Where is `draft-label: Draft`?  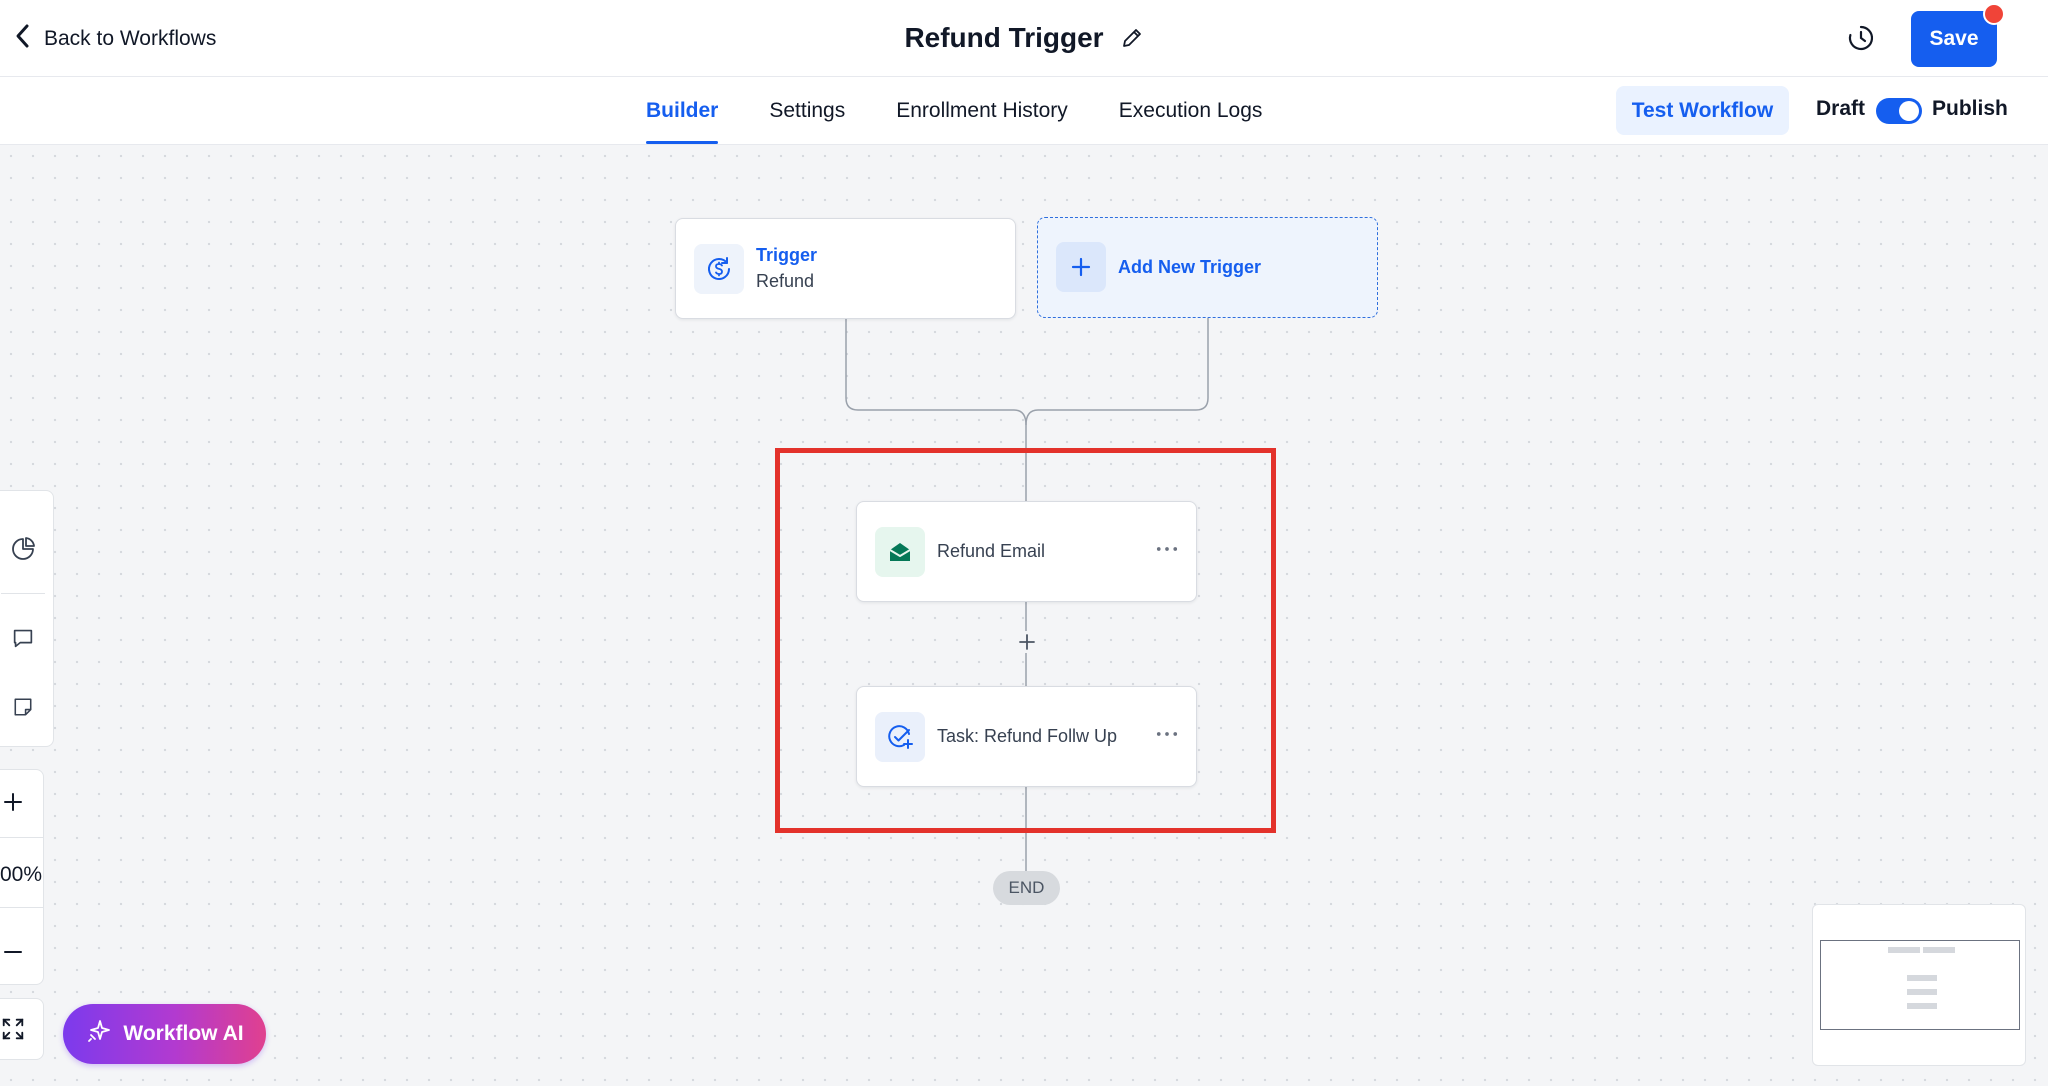 draft-label: Draft is located at coordinates (1841, 108).